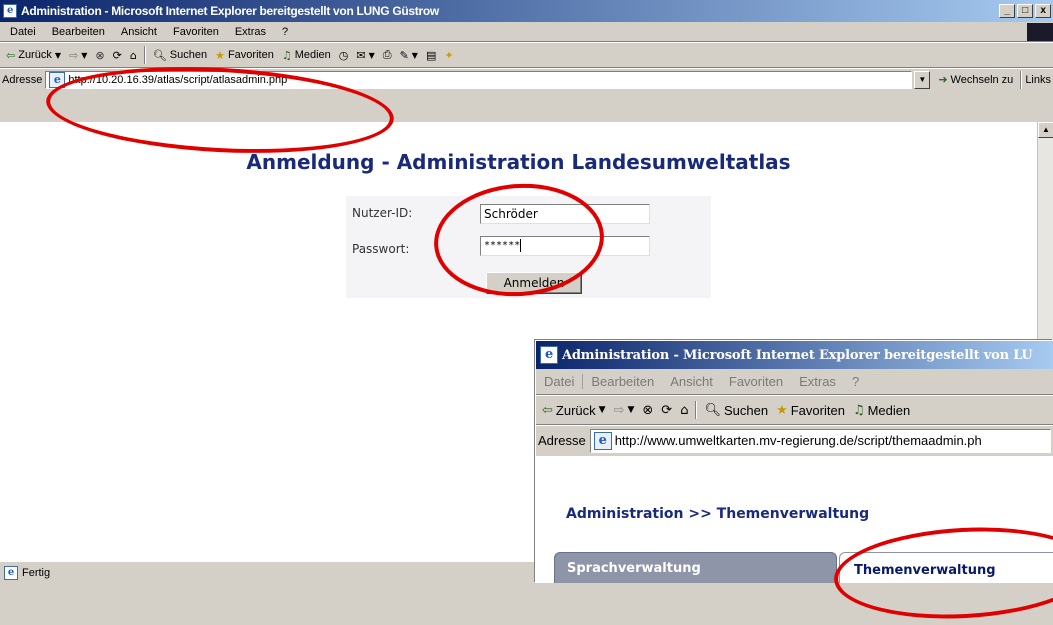 This screenshot has height=625, width=1053. I want to click on address-dropdown-button: ▼, so click(922, 79).